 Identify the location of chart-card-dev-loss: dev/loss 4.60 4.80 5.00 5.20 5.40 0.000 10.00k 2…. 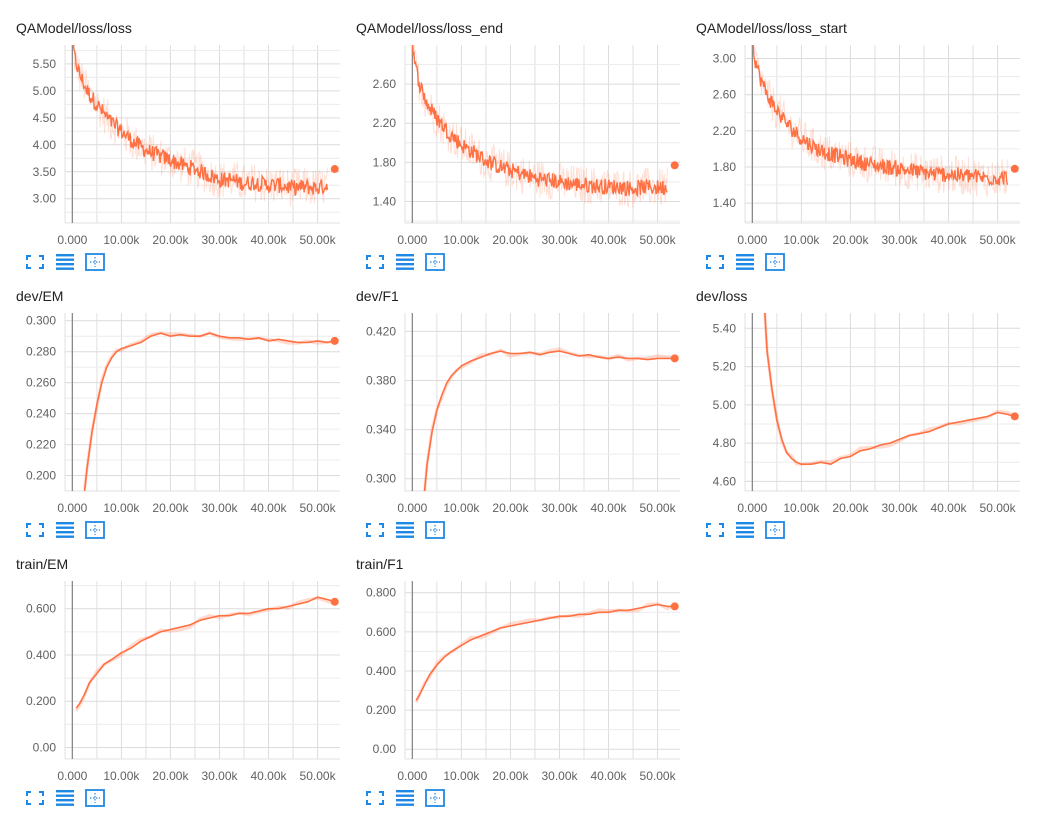
(850, 403).